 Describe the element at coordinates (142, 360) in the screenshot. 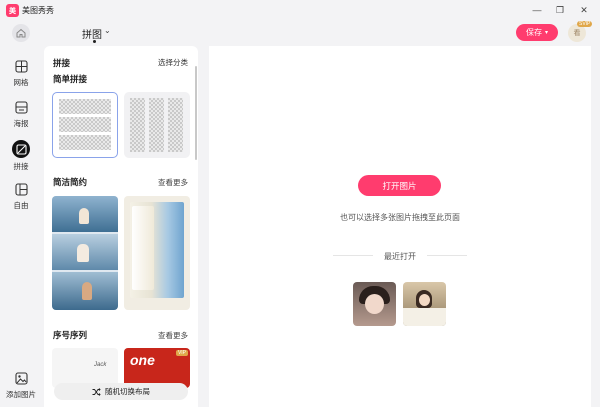

I see `thumb-title-text: one` at that location.